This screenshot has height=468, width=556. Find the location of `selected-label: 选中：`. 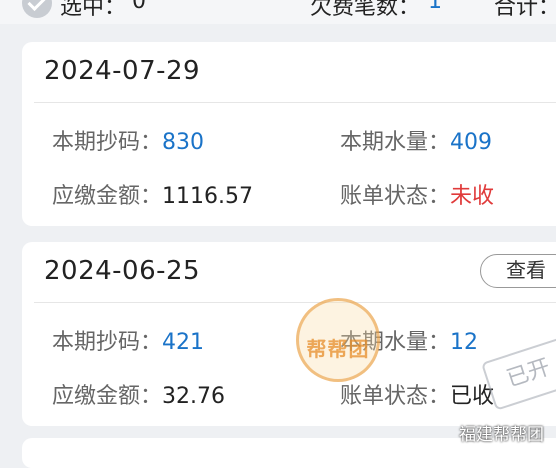

selected-label: 选中： is located at coordinates (93, 10).